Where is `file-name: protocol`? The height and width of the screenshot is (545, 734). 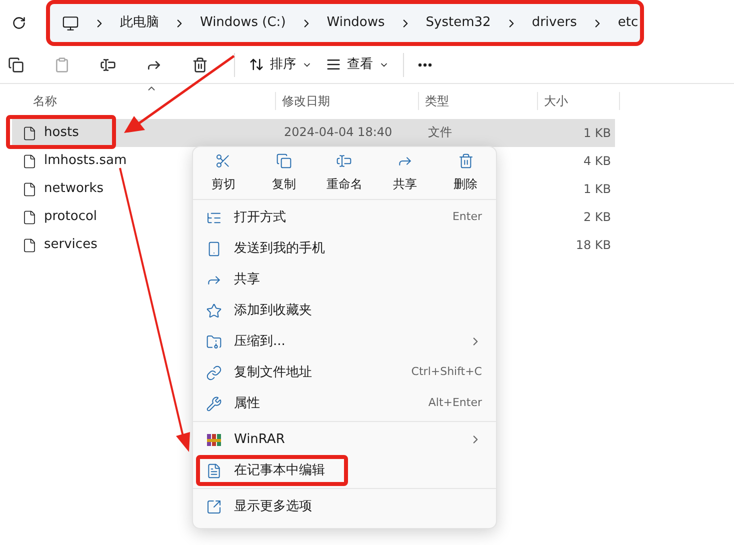
file-name: protocol is located at coordinates (71, 216).